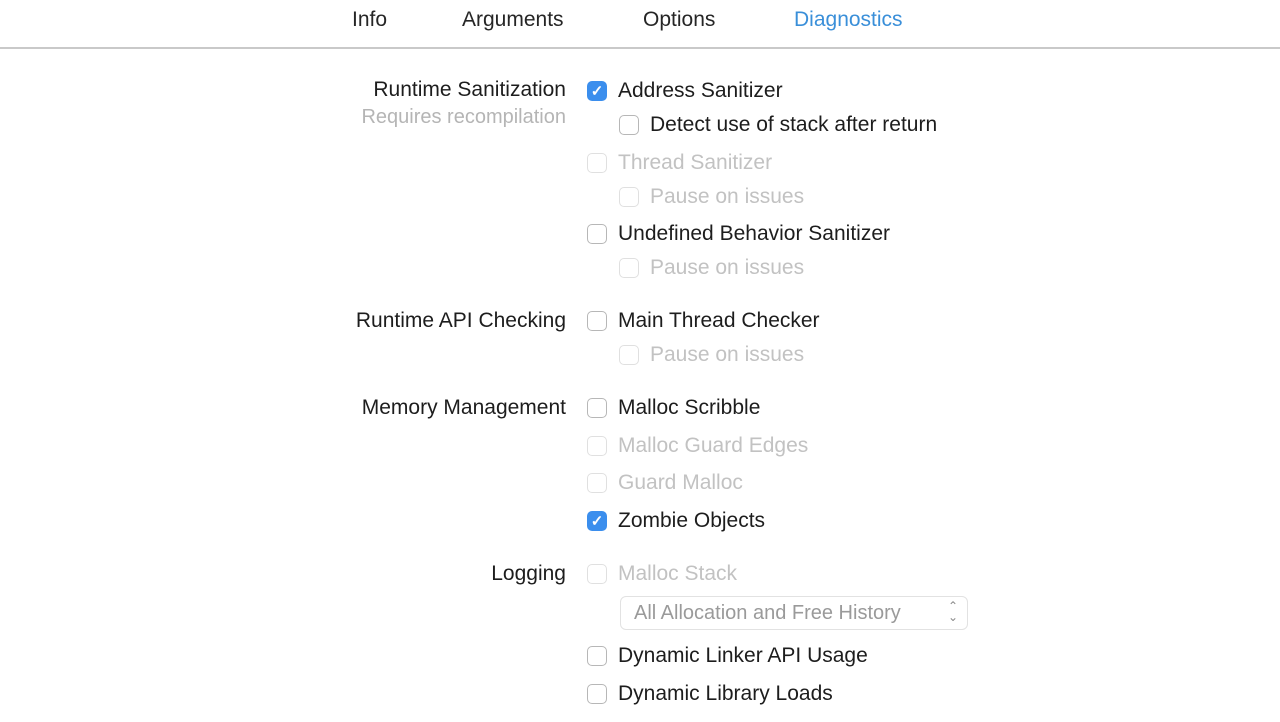  I want to click on malloc-guard-edges-checkbox, so click(597, 446).